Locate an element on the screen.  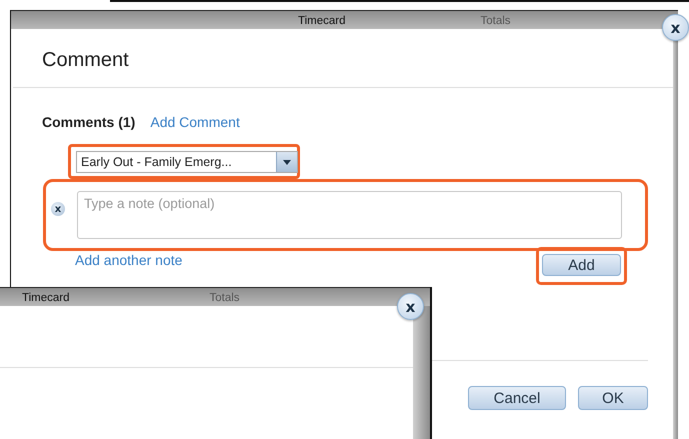
note-field: Type a note (optional) is located at coordinates (349, 215).